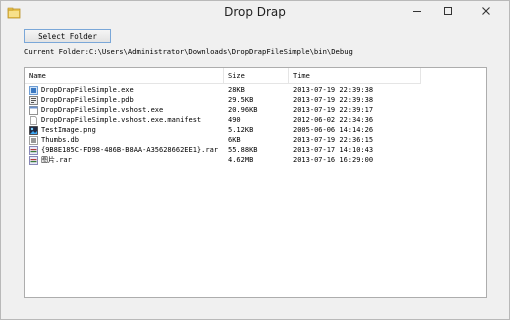  What do you see at coordinates (33, 110) in the screenshot?
I see `app-icon` at bounding box center [33, 110].